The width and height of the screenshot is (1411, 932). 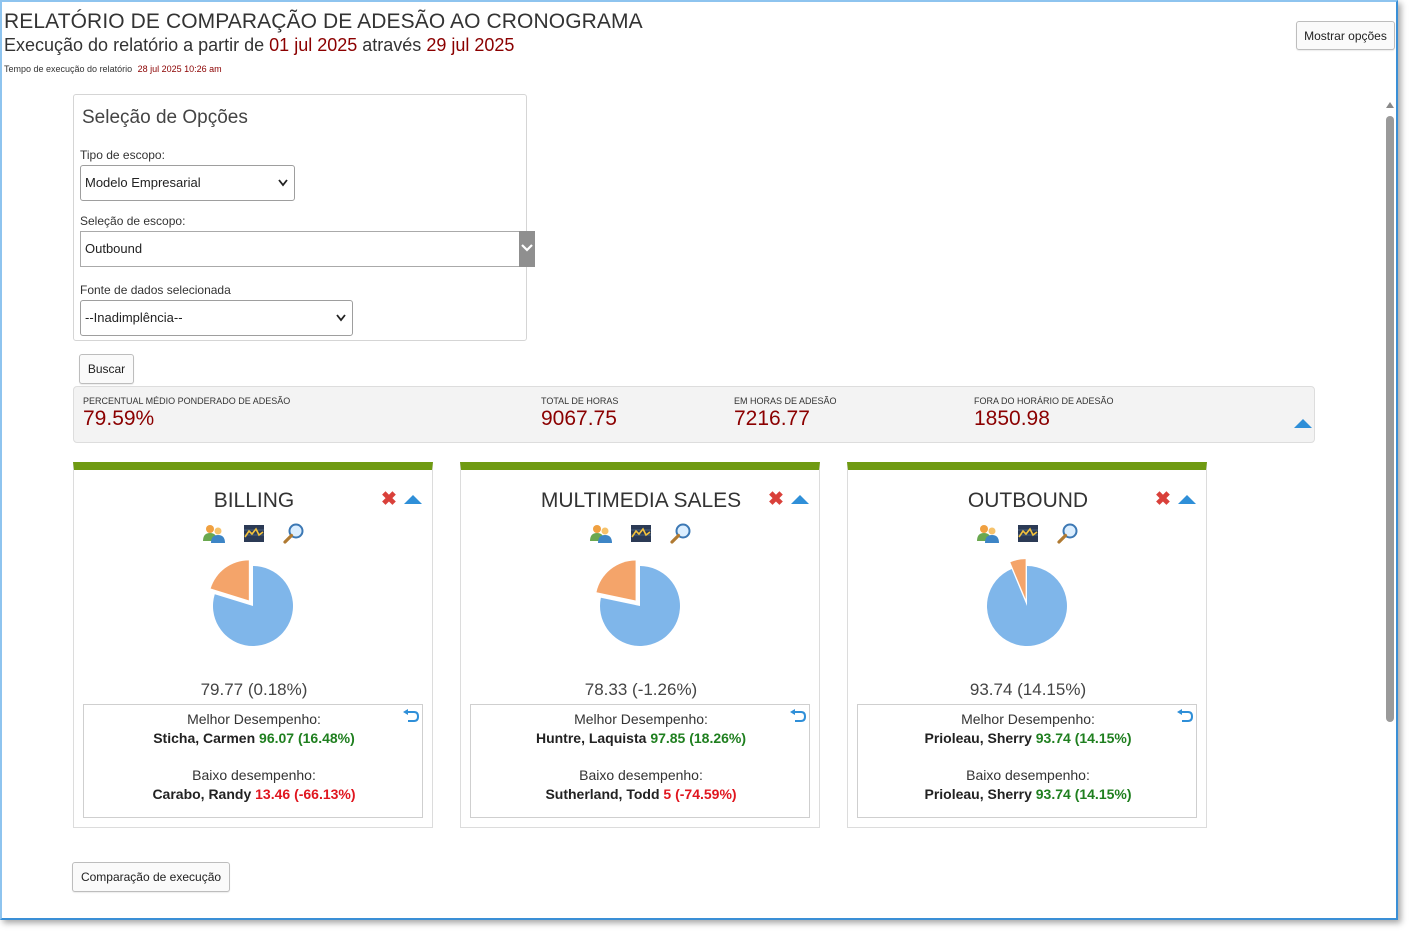 I want to click on card-score: 79.77 (0.18%), so click(x=254, y=689).